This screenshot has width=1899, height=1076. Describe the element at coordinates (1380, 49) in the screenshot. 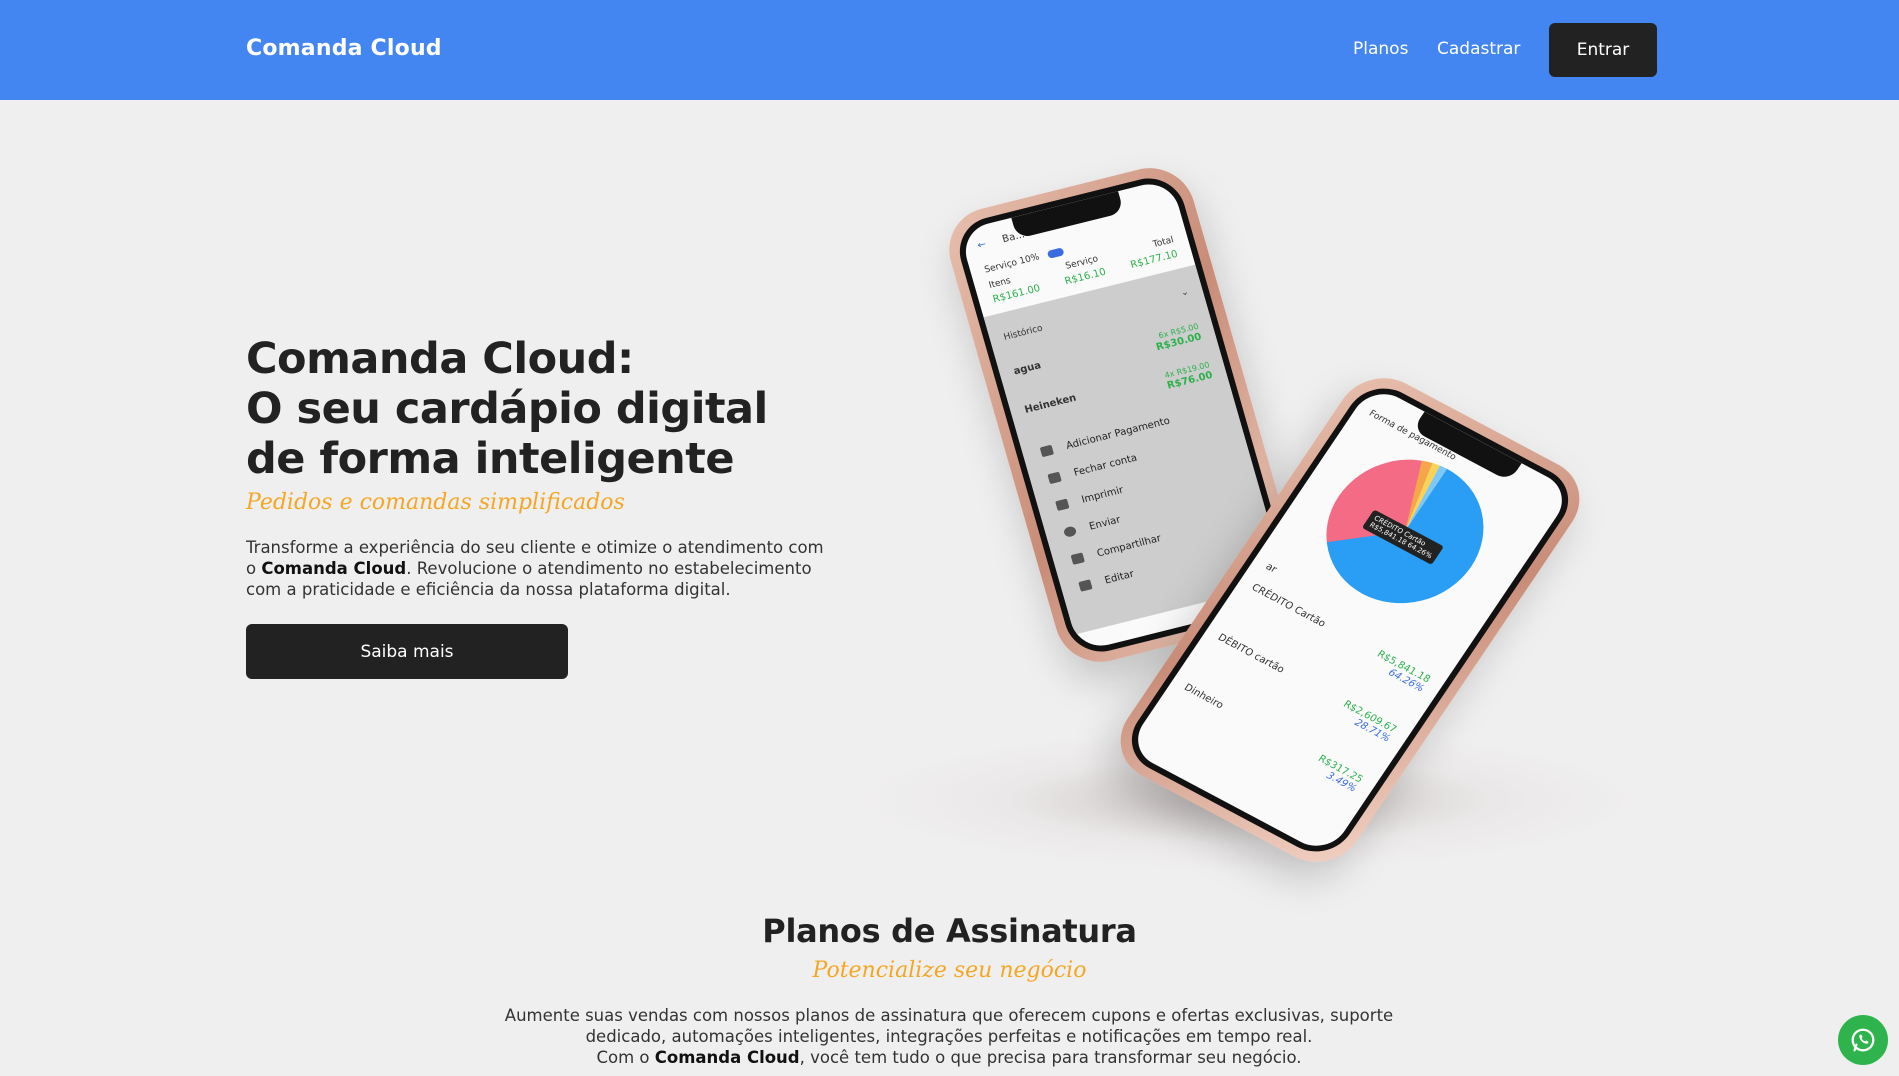

I see `nav-link-planos: Planos` at that location.